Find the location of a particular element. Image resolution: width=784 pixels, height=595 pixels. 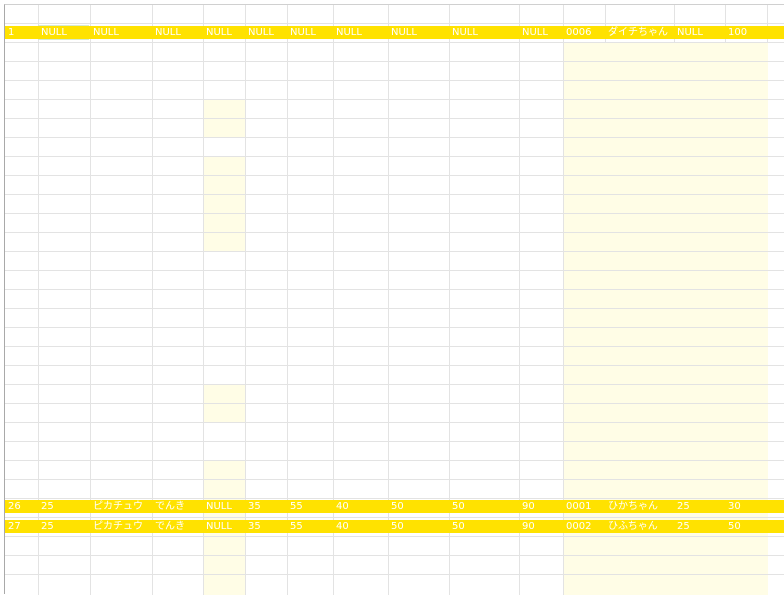

table-cell: 0001 is located at coordinates (584, 506).